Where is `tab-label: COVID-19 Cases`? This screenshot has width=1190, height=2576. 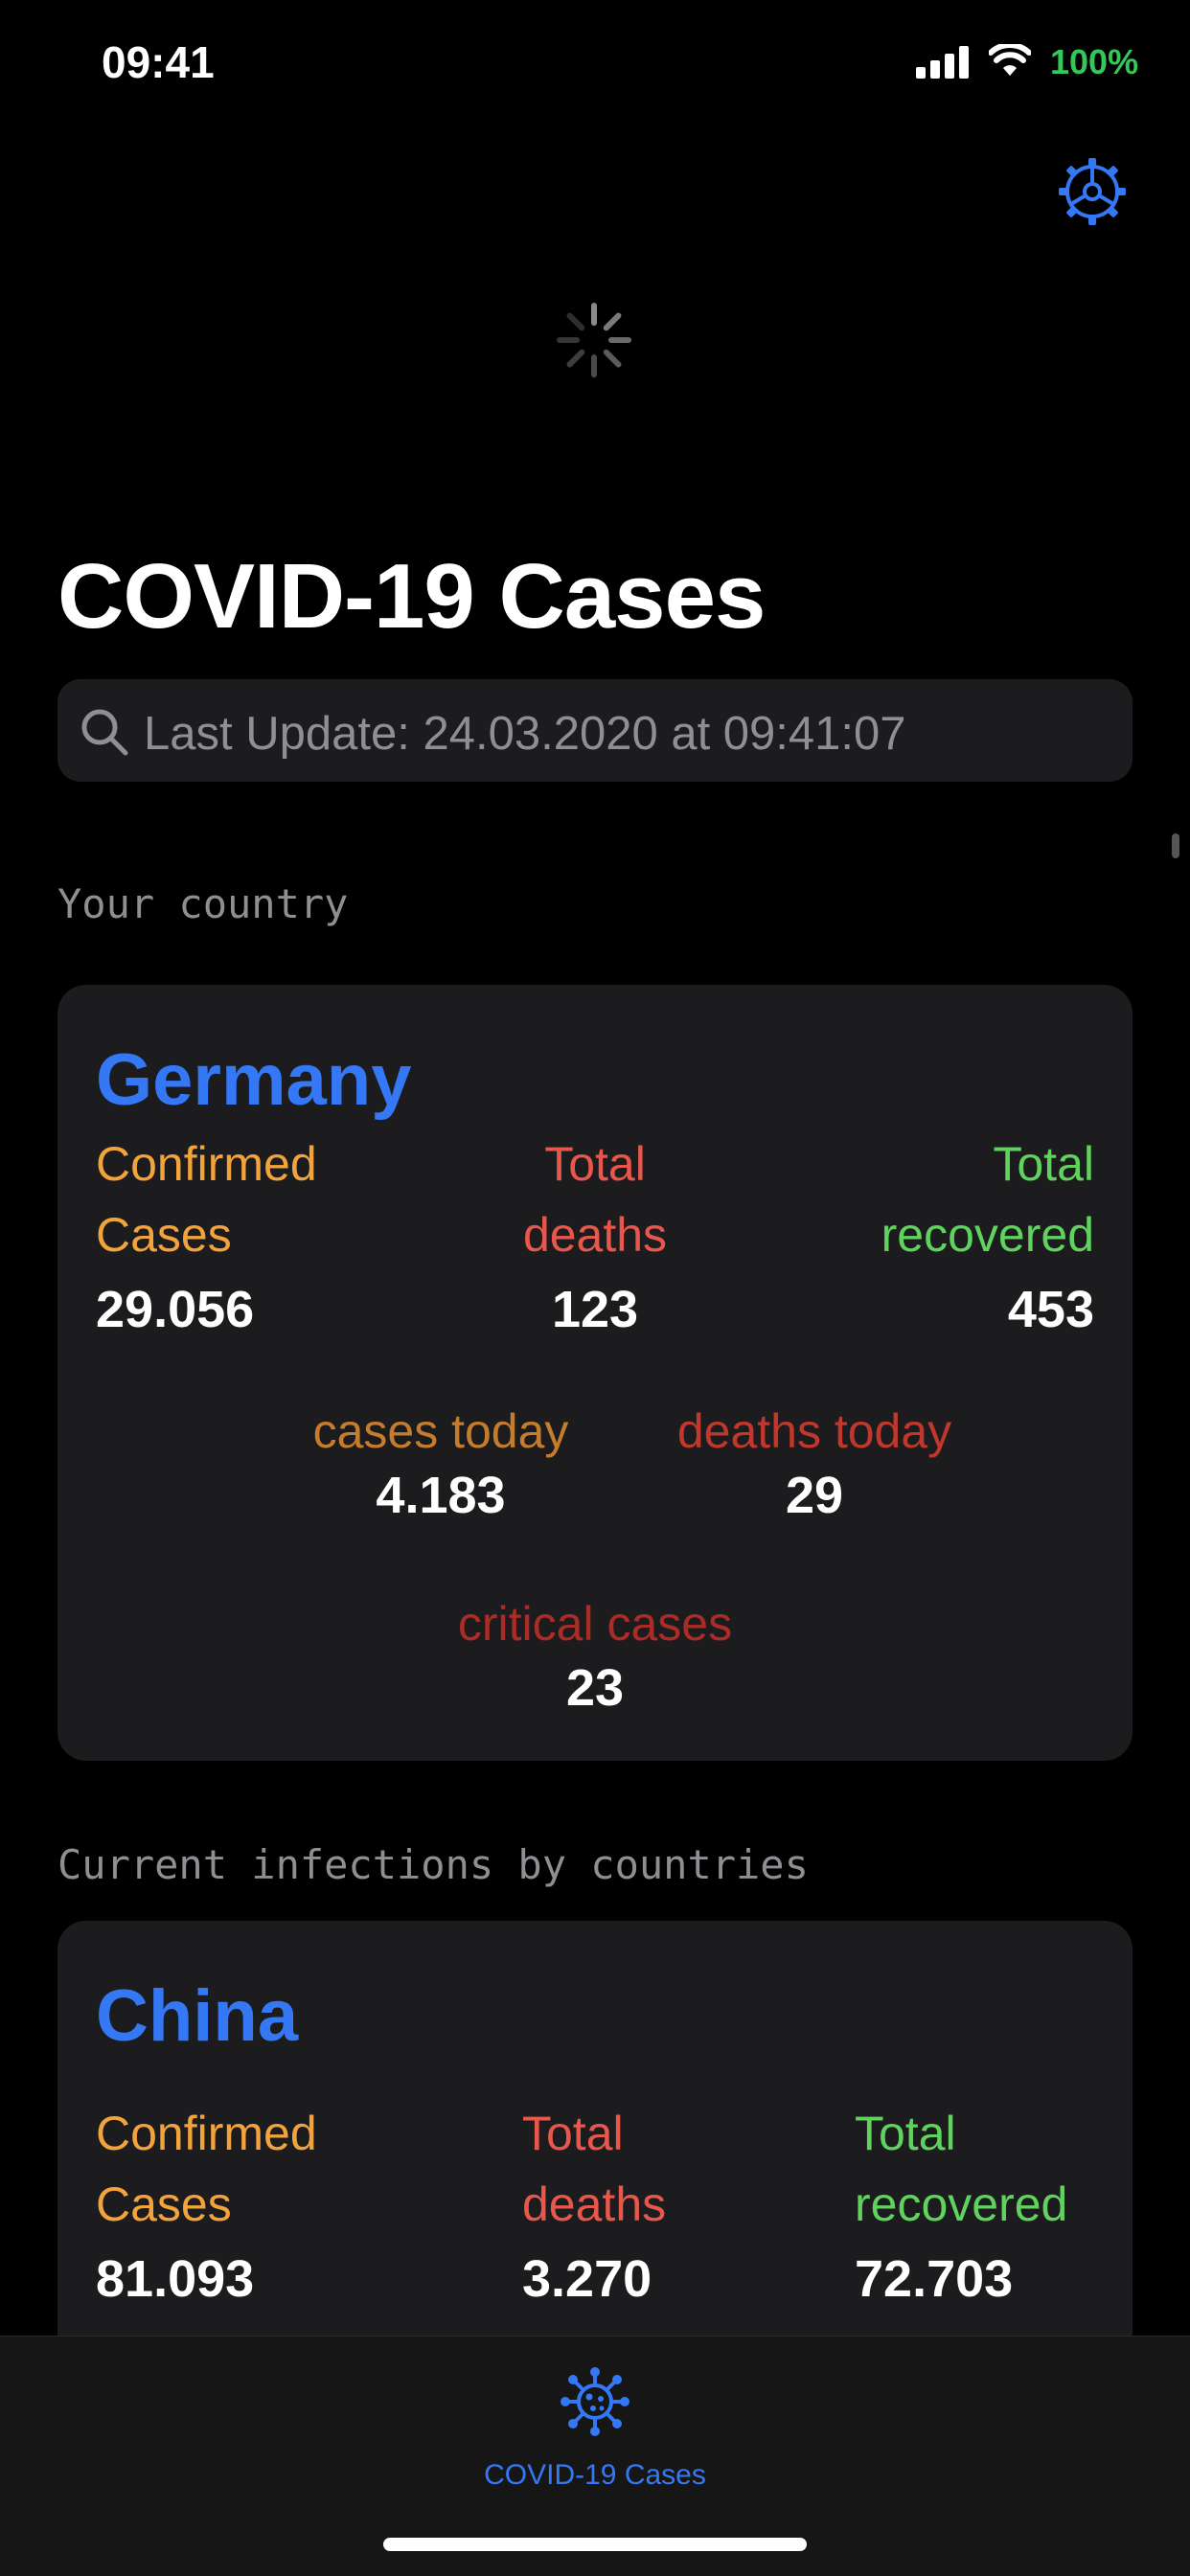 tab-label: COVID-19 Cases is located at coordinates (595, 2475).